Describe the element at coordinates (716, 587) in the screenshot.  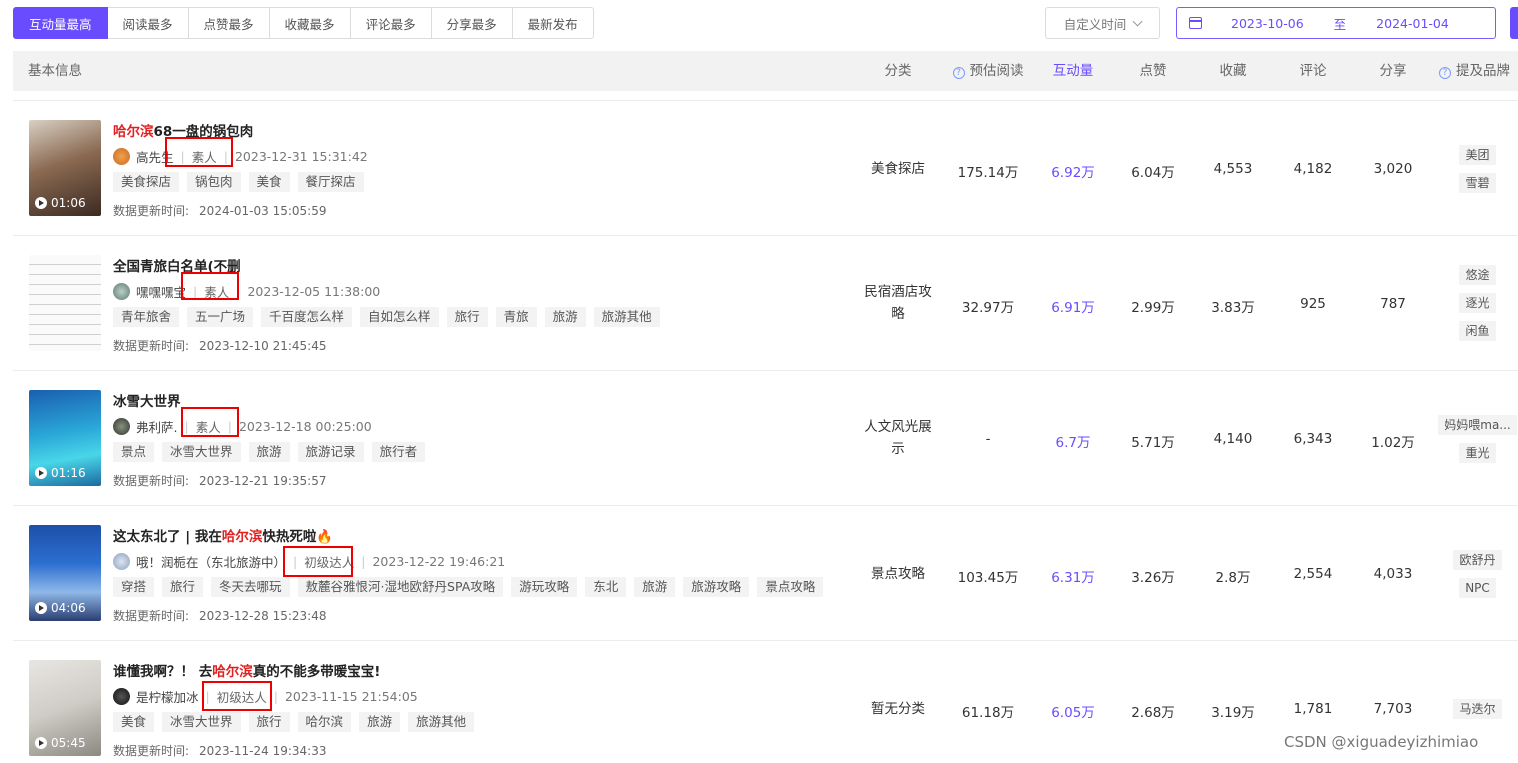
I see `tag: 旅游攻略` at that location.